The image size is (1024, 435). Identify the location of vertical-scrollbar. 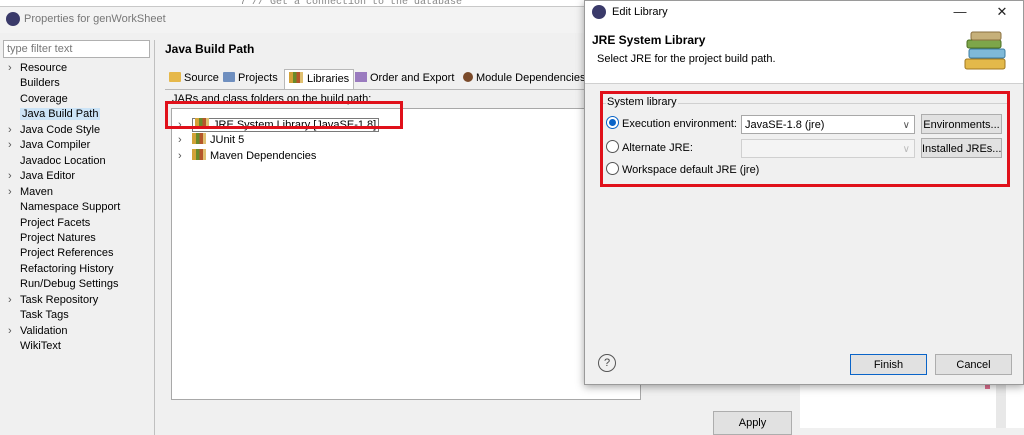
(1001, 404).